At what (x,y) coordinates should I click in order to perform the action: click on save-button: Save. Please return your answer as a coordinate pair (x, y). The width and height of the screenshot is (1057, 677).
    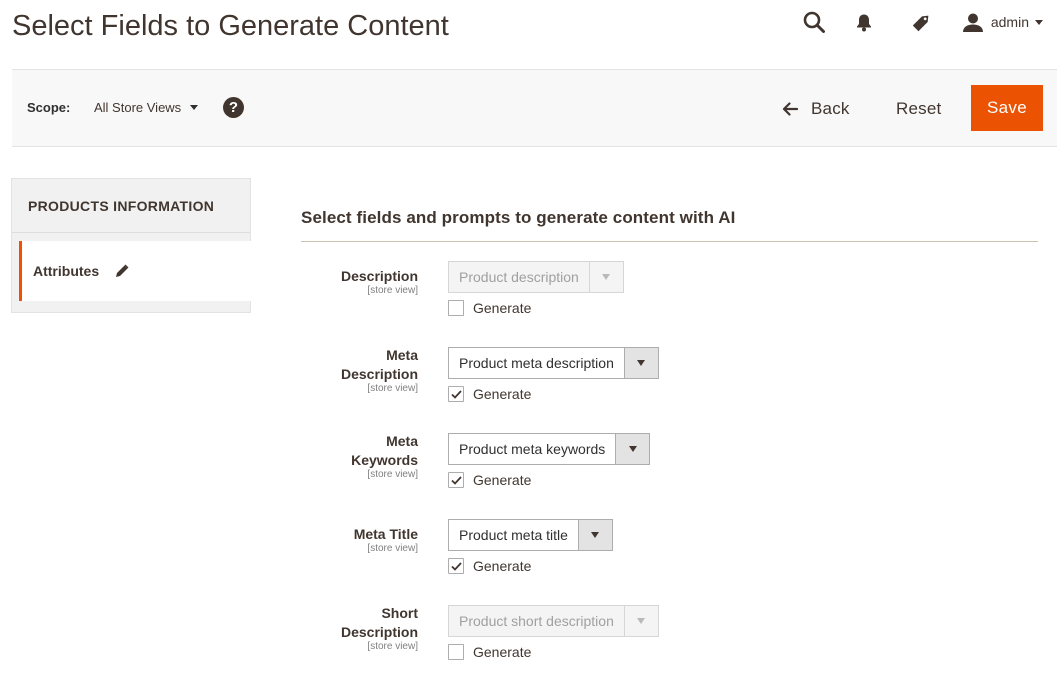
    Looking at the image, I should click on (1007, 108).